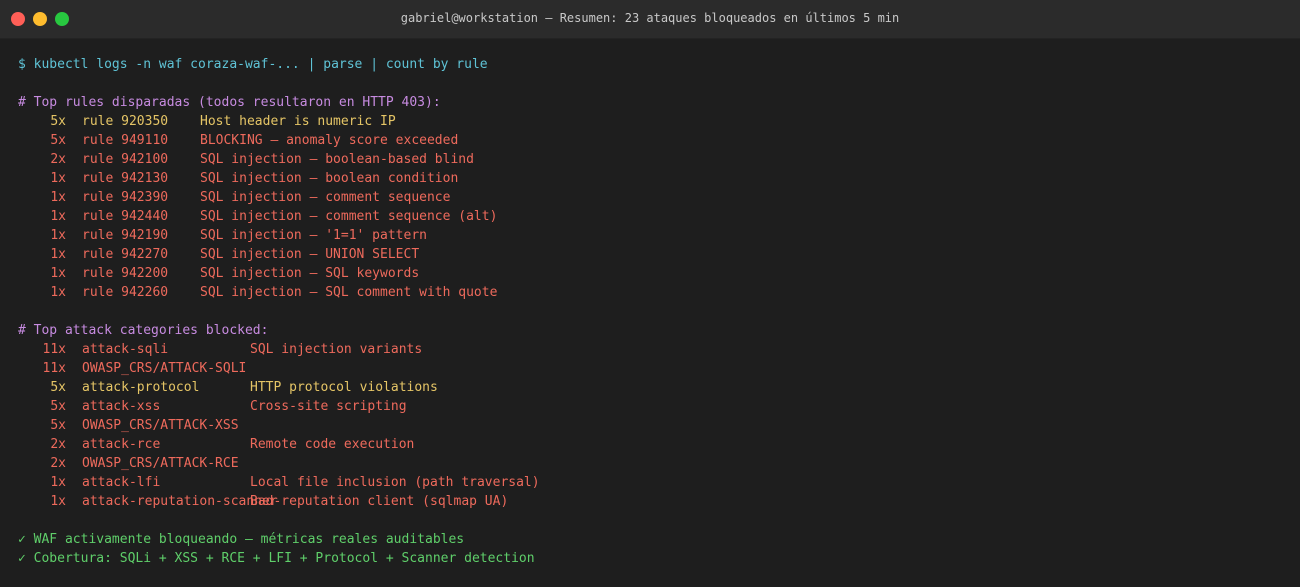 The height and width of the screenshot is (587, 1300). Describe the element at coordinates (125, 349) in the screenshot. I see `category-name: attack-sqli` at that location.